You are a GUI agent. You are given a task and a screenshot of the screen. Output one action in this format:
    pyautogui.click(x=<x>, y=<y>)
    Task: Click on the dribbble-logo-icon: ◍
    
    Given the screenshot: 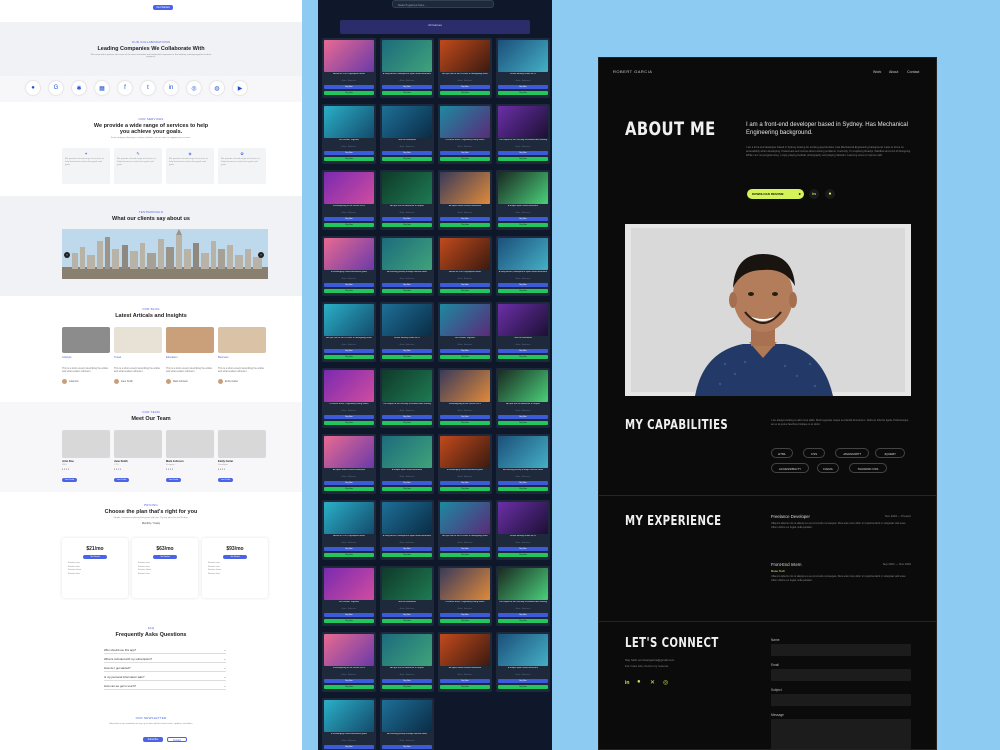 What is the action you would take?
    pyautogui.click(x=217, y=88)
    